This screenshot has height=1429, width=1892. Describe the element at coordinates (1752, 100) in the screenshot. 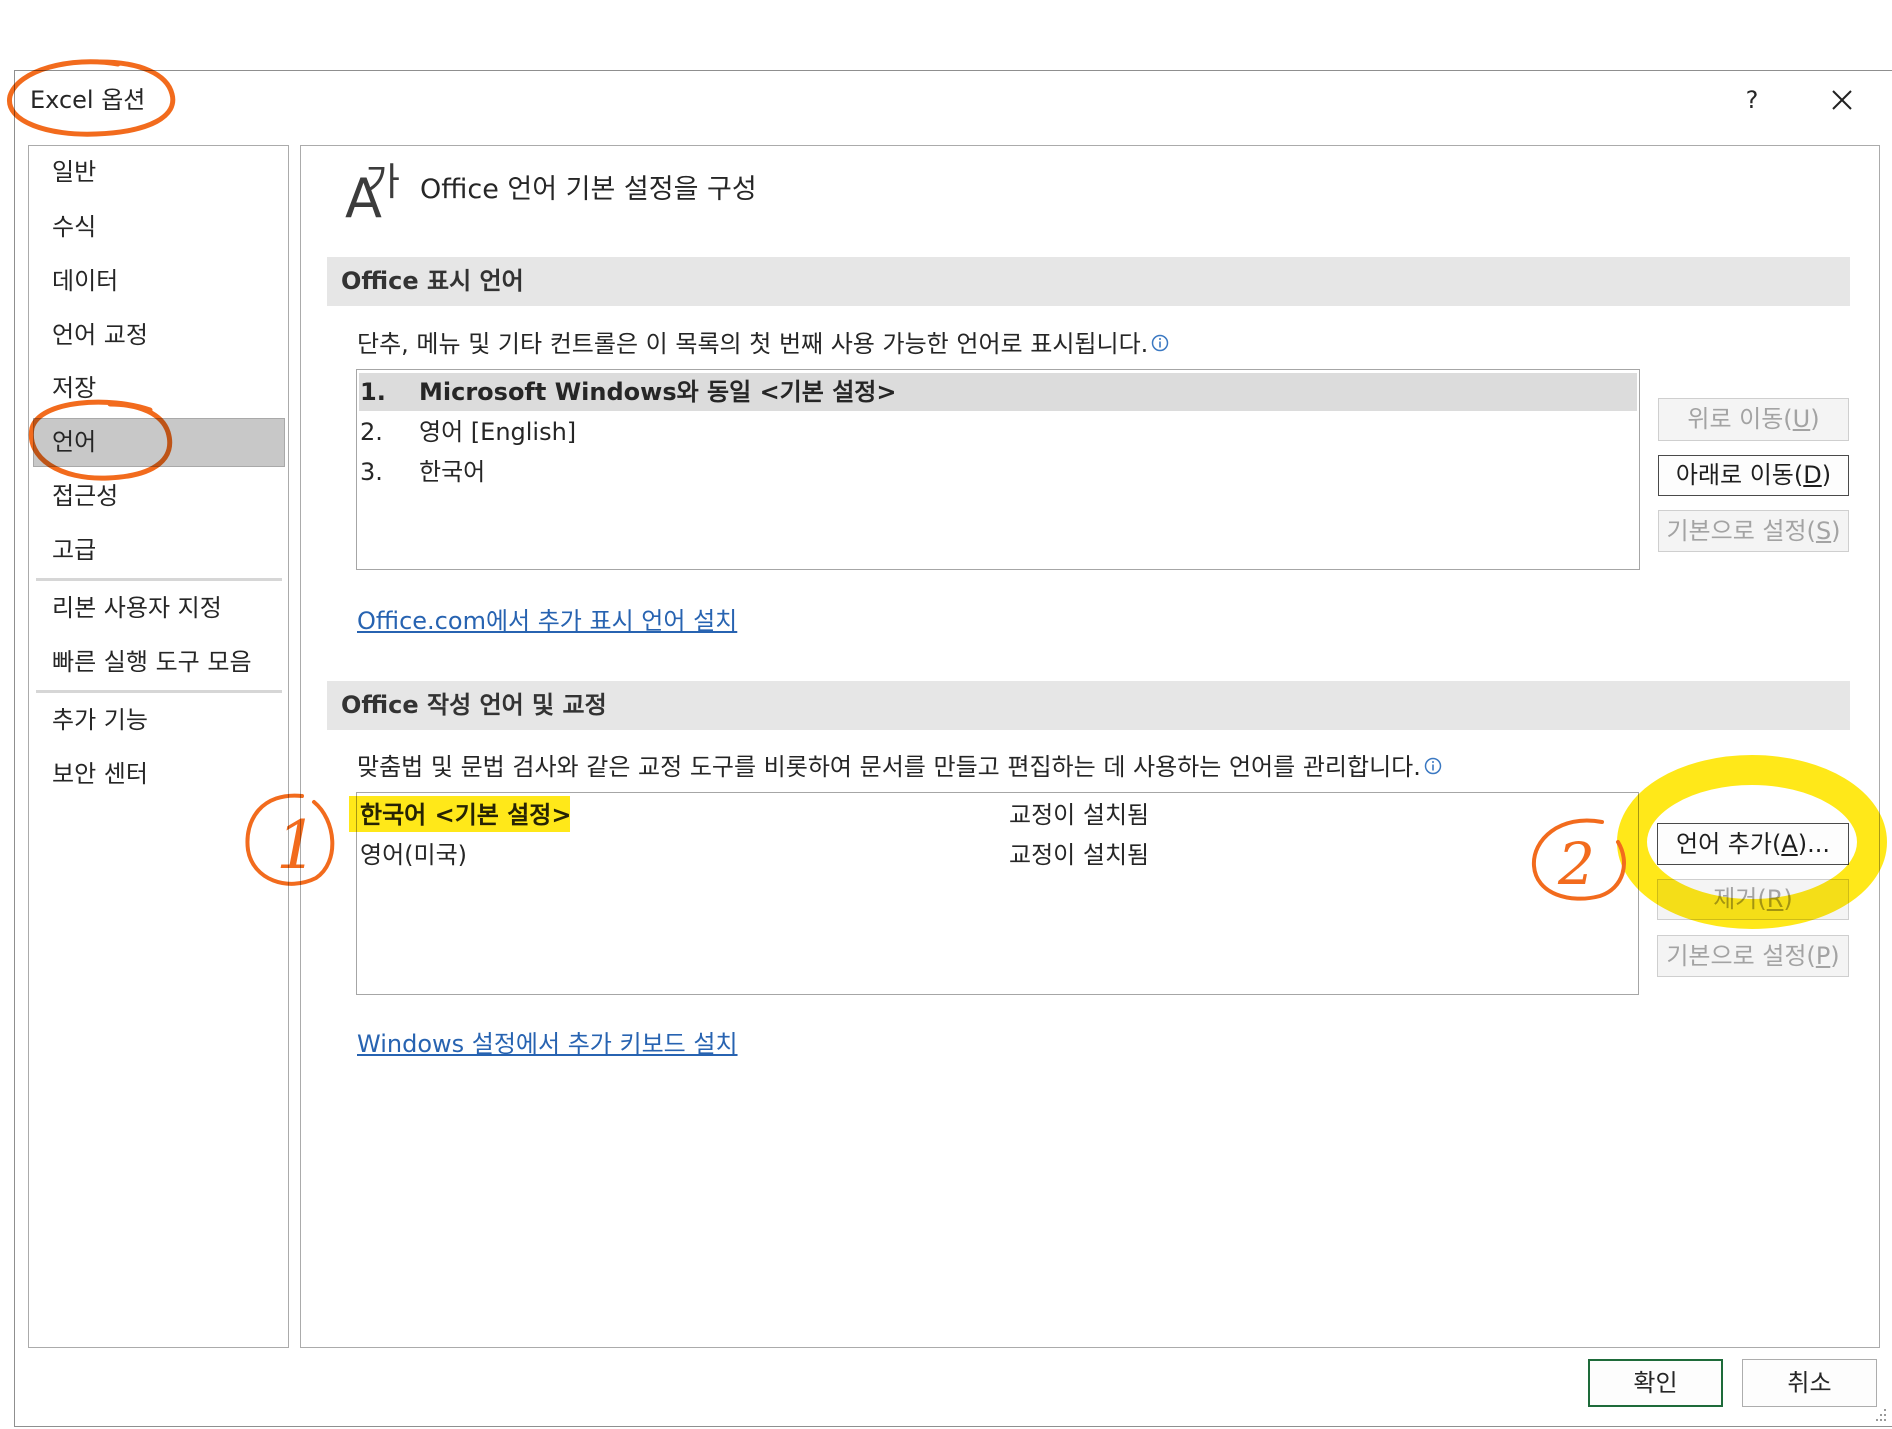

I see `help-button: ?` at that location.